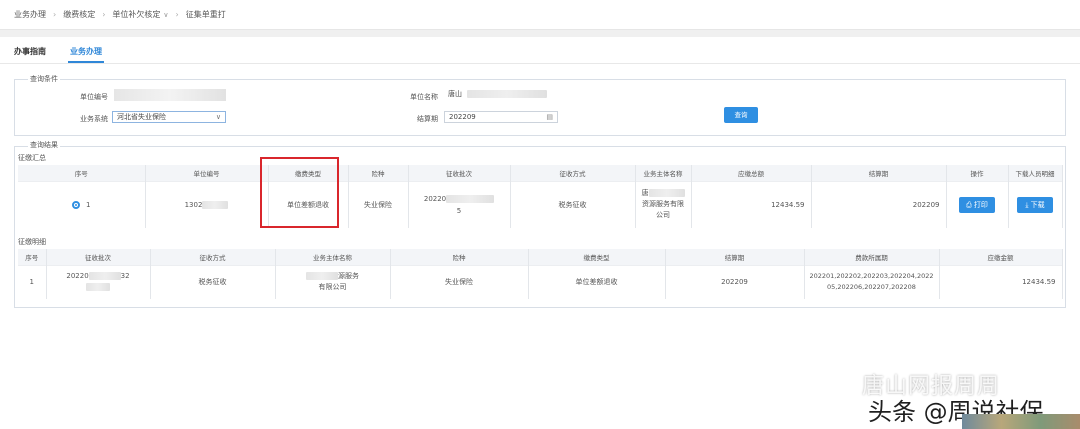 The image size is (1080, 429). I want to click on business-system-select: 河北省失业保险 ∨, so click(169, 117).